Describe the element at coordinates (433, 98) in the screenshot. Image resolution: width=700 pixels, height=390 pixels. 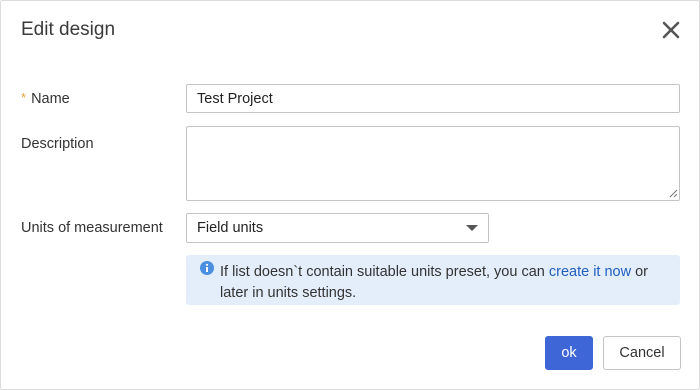
I see `name-input` at that location.